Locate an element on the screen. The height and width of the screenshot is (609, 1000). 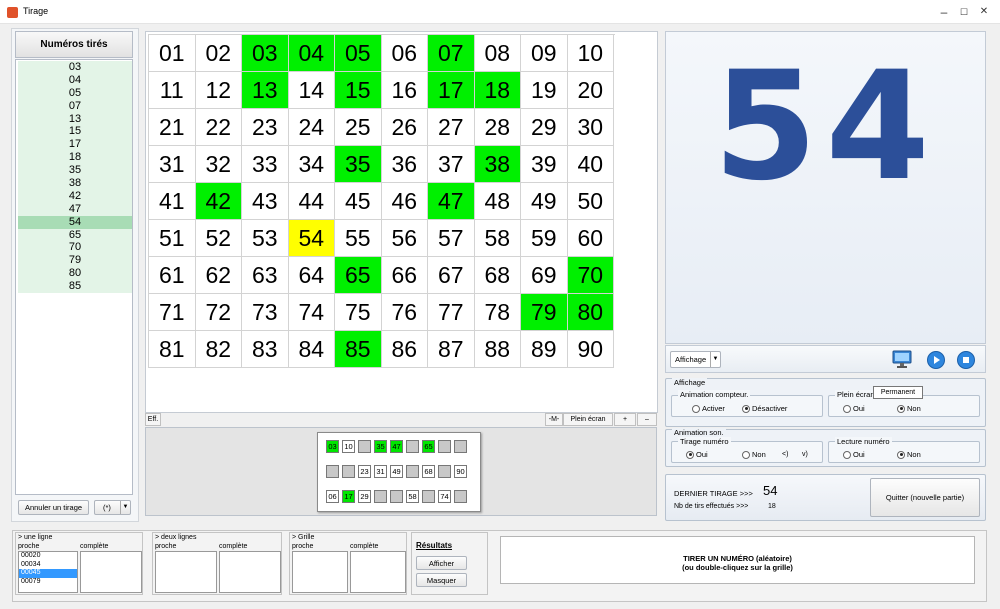
grid-cell: 14 is located at coordinates (311, 90).